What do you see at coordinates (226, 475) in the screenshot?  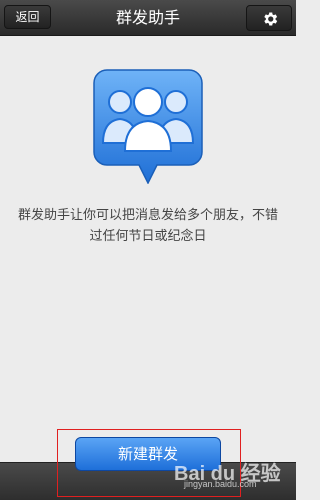 I see `baidu-watermark: Bai du 经验 jingyan.baidu.com` at bounding box center [226, 475].